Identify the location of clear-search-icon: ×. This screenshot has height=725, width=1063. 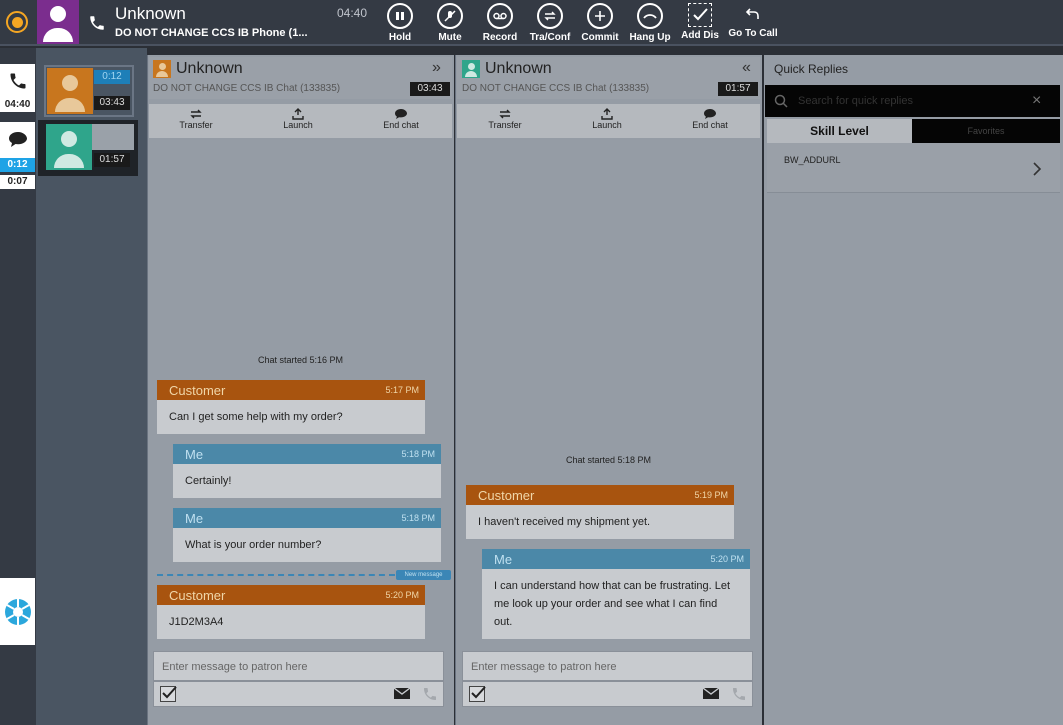
(1036, 101).